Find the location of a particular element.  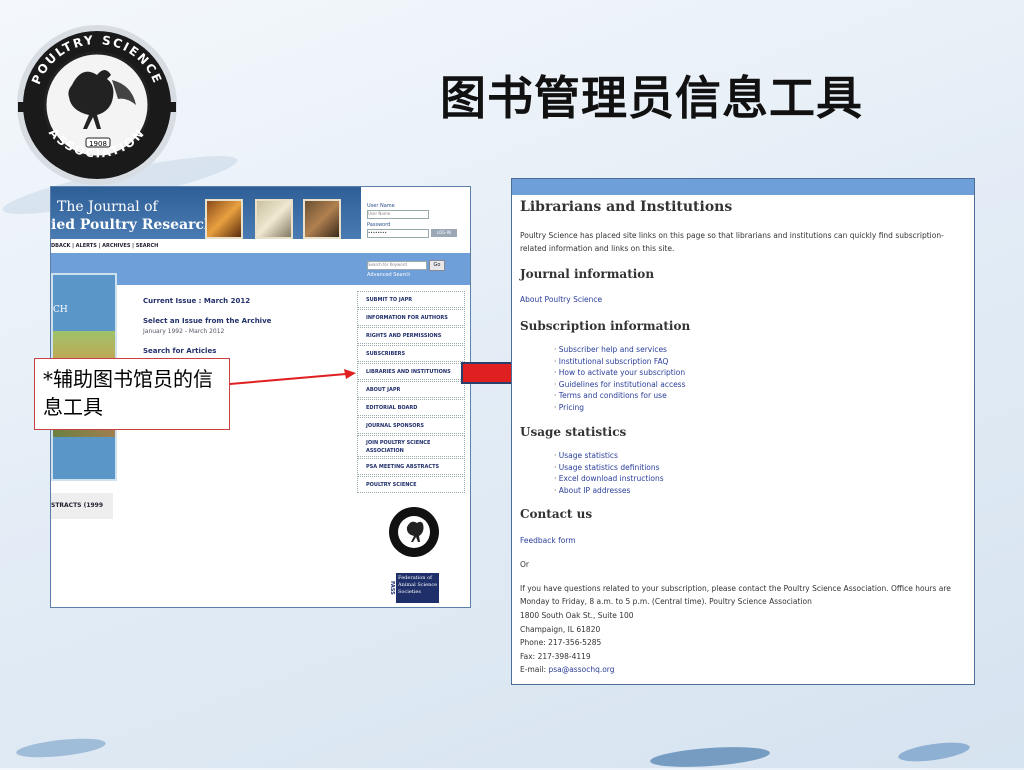

keyword-search-input: Search for Keyword is located at coordinates (397, 265).